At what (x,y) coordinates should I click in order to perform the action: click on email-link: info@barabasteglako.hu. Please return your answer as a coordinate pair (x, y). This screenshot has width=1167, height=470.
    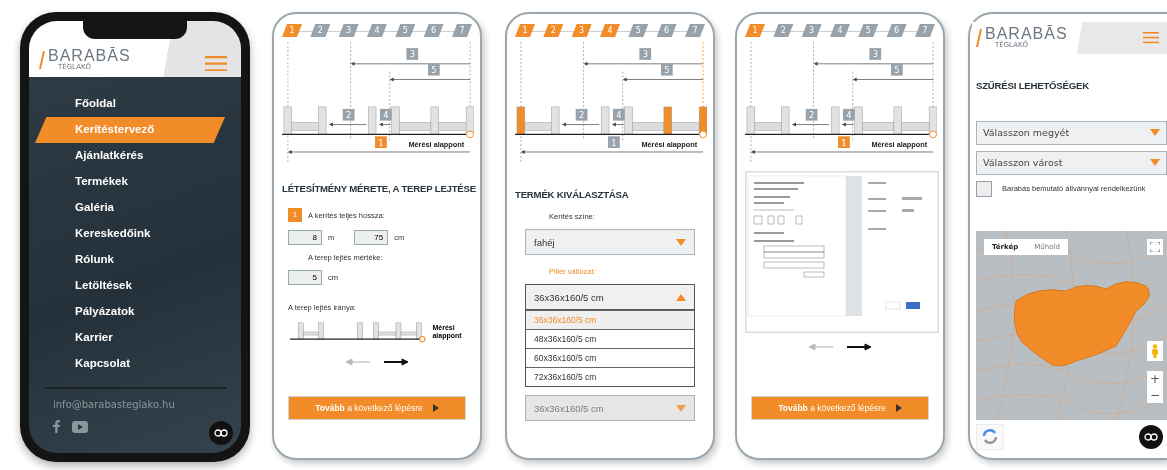
    Looking at the image, I should click on (135, 404).